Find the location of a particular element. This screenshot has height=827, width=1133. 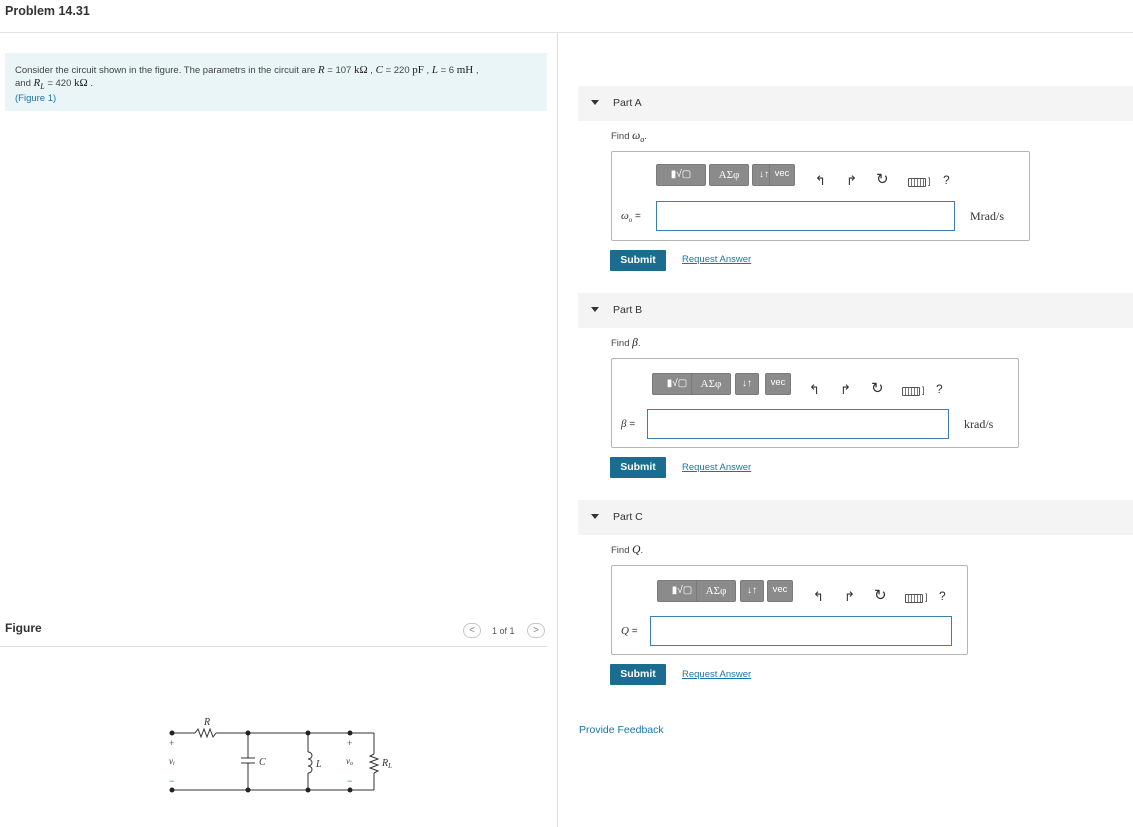

part-c-question: Find Q. is located at coordinates (627, 550).